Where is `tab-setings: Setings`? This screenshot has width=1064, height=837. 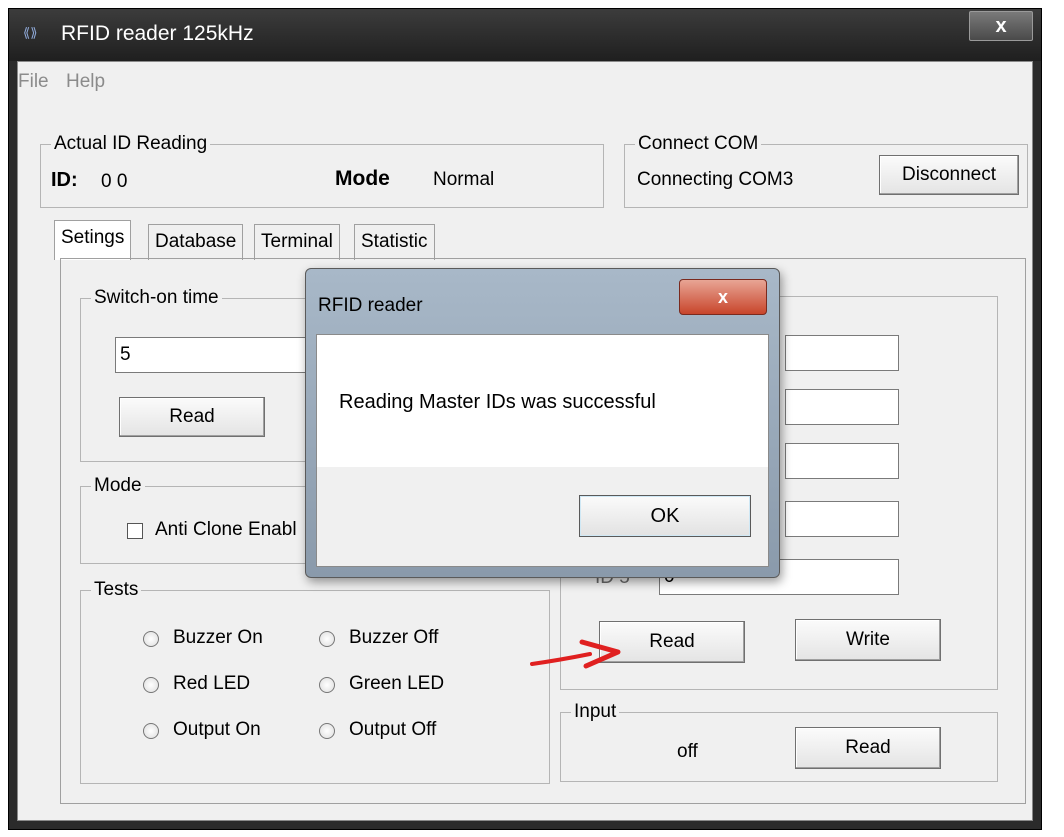 tab-setings: Setings is located at coordinates (93, 240).